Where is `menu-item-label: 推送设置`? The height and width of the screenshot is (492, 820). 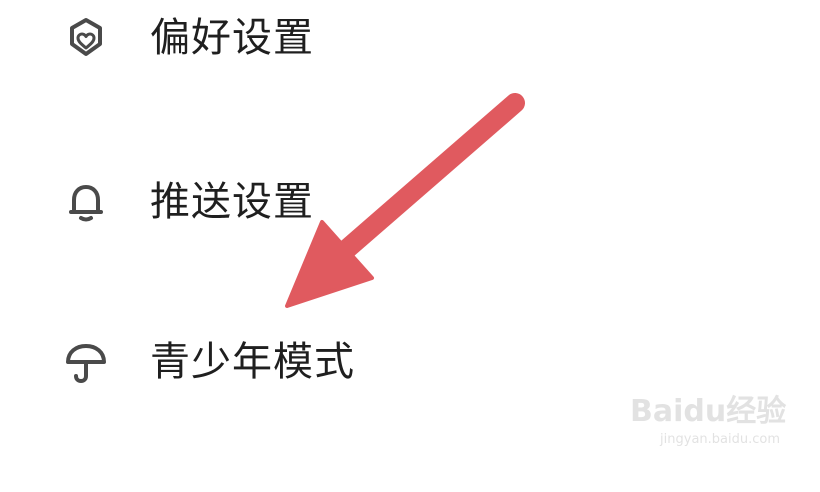
menu-item-label: 推送设置 is located at coordinates (232, 202).